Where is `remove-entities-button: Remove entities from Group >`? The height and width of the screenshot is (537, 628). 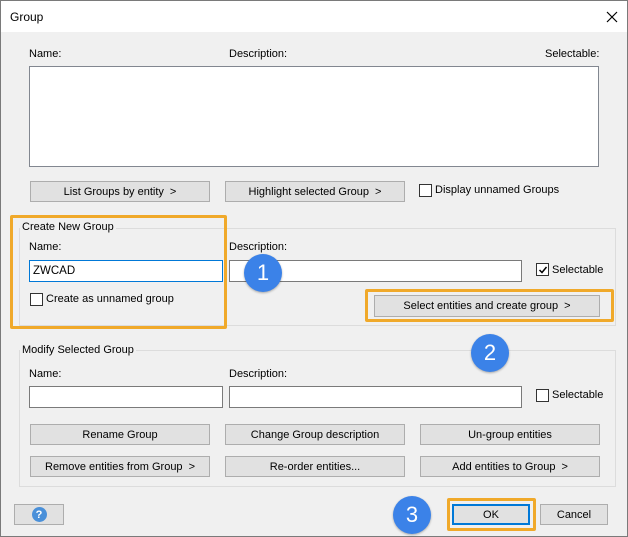 remove-entities-button: Remove entities from Group > is located at coordinates (120, 466).